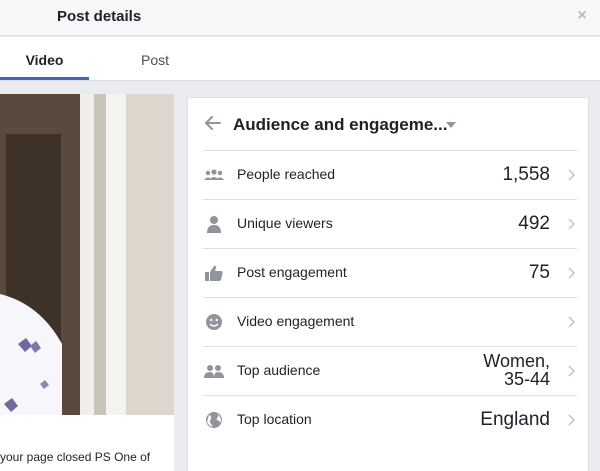 The width and height of the screenshot is (600, 471). I want to click on row-label: Video engagement, so click(296, 321).